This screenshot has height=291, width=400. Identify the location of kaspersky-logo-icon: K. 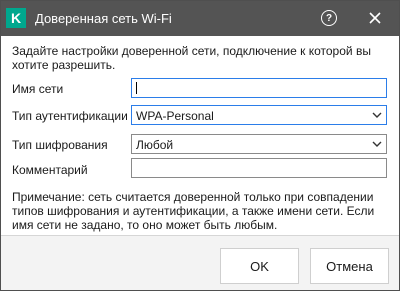
(16, 18).